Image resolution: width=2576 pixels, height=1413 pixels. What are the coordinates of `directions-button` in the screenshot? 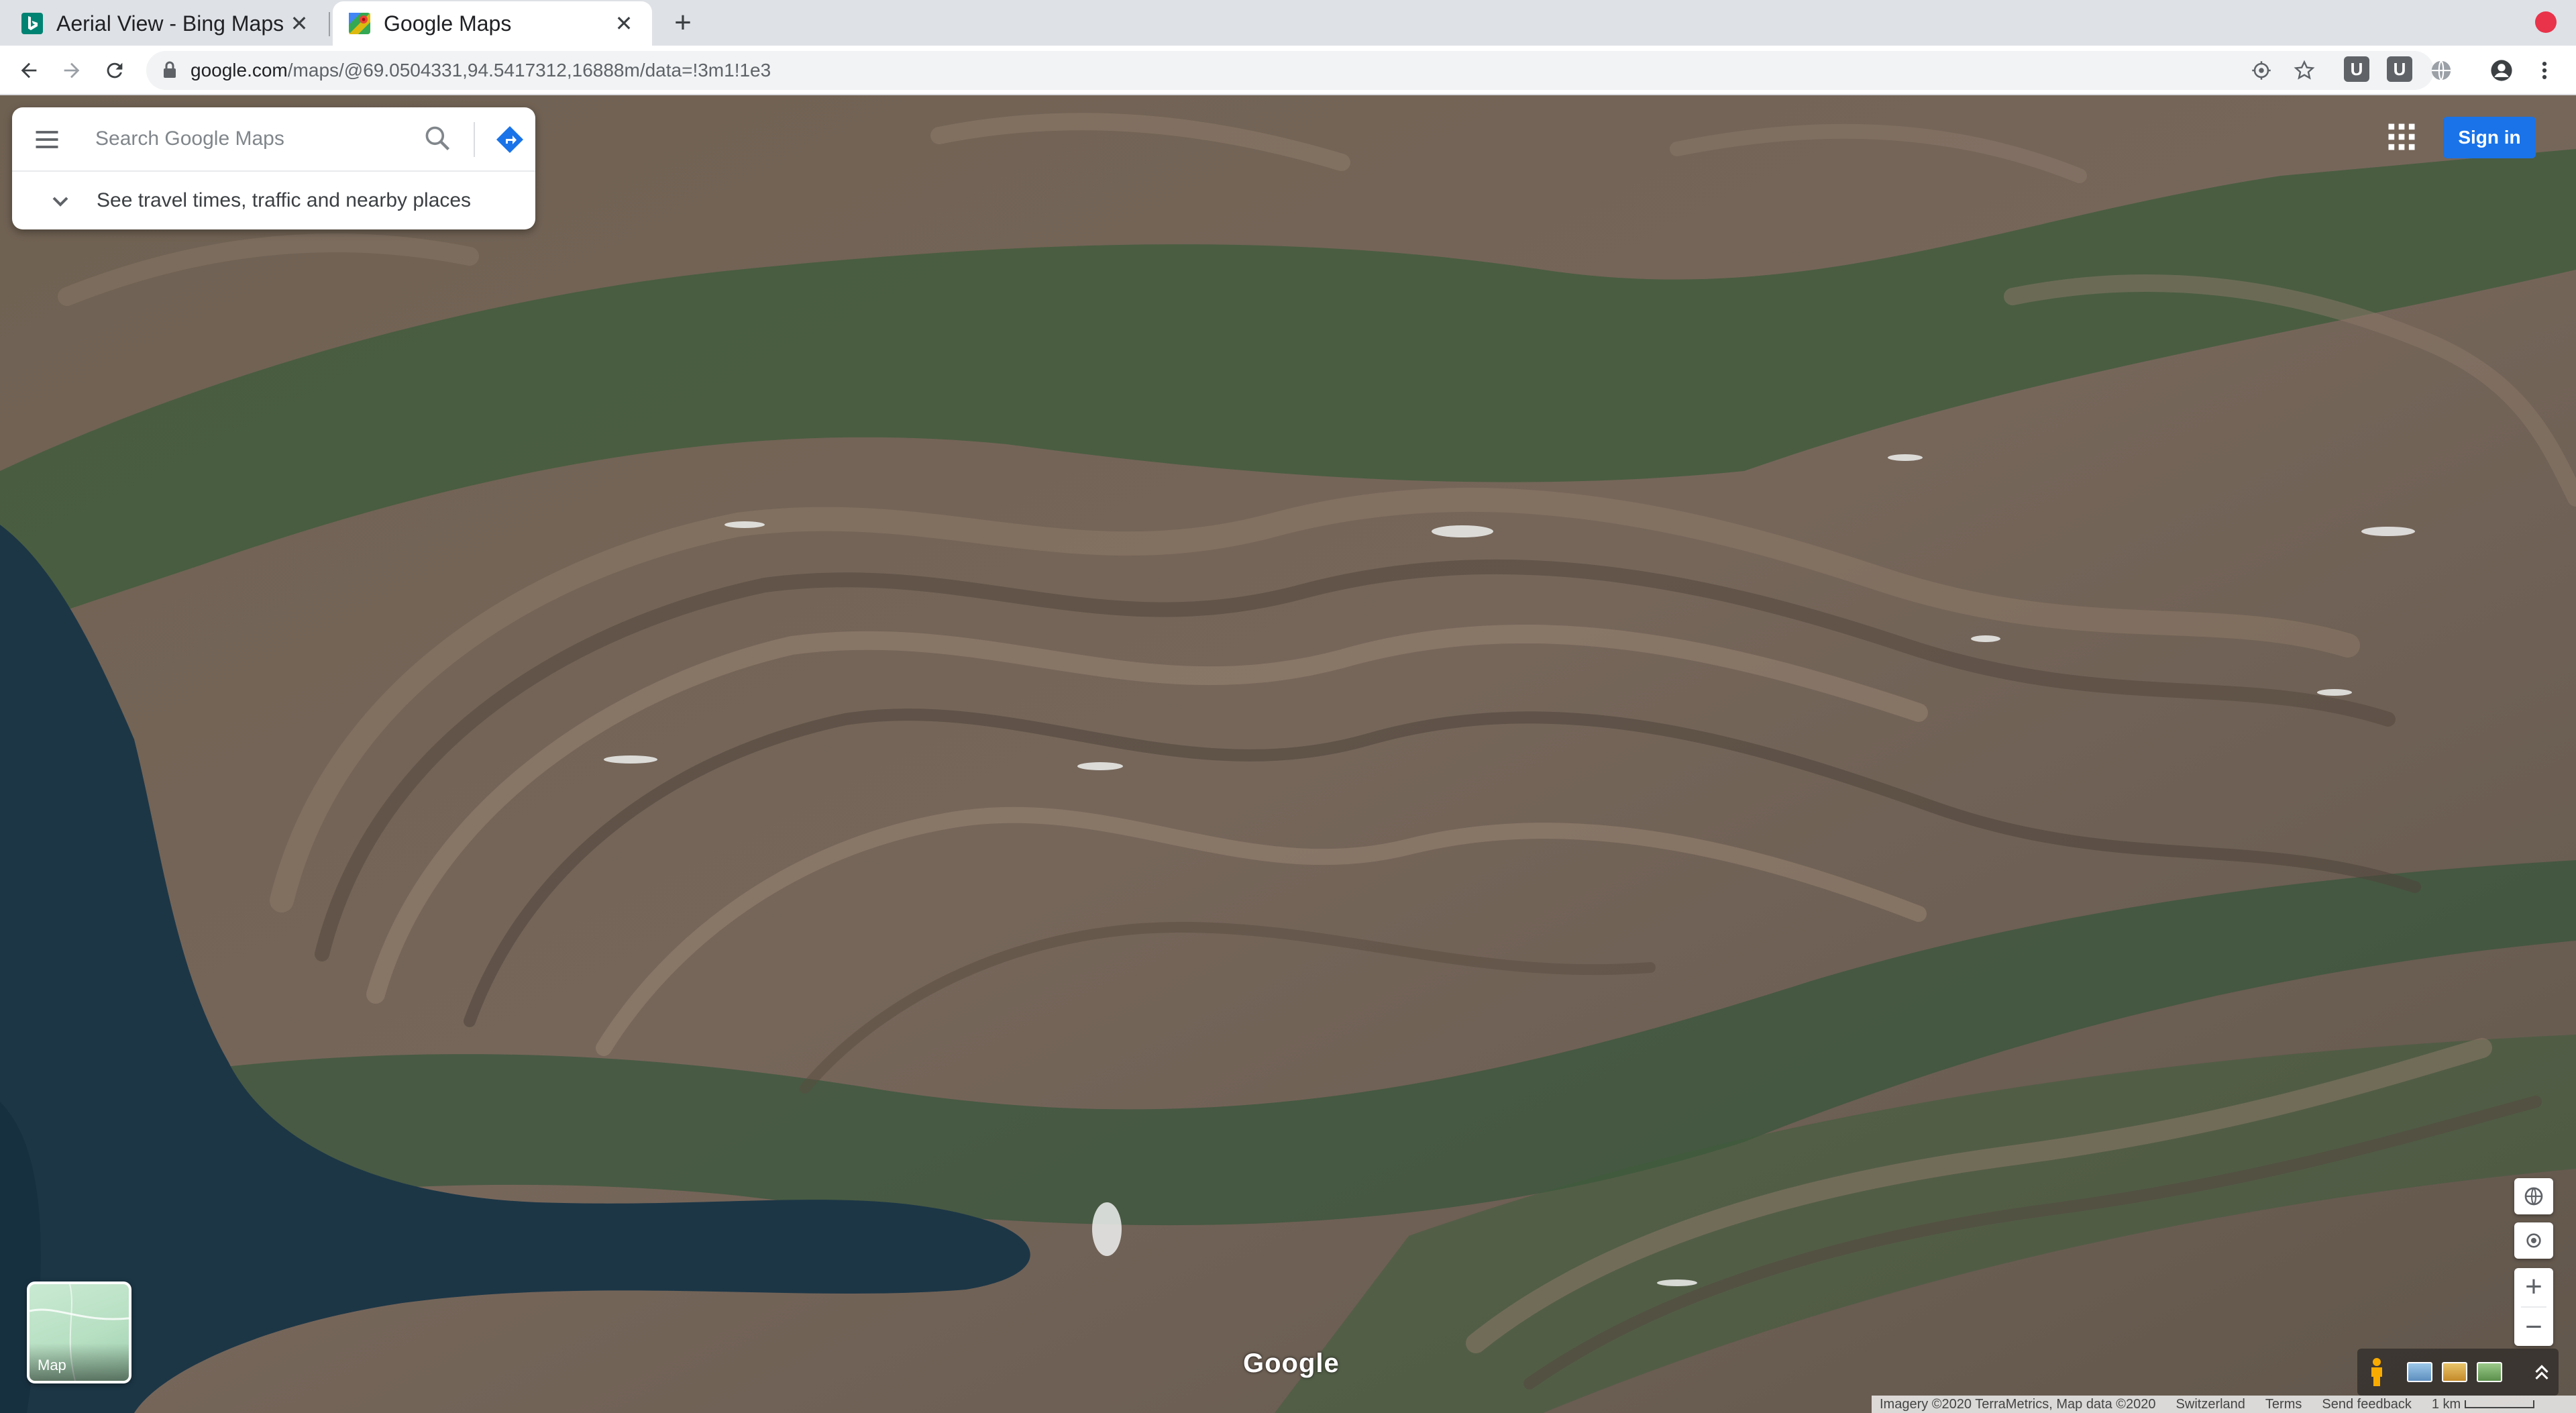 It's located at (510, 139).